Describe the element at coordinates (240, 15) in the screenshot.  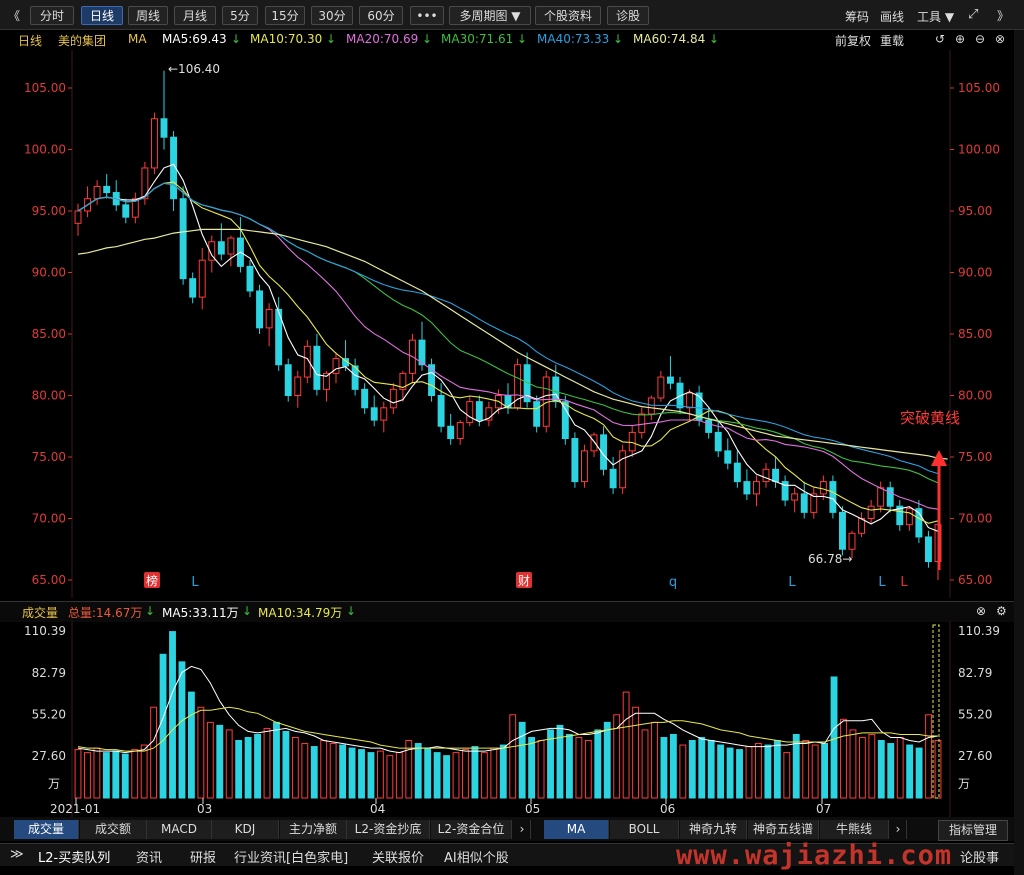
I see `period-tab: 5分` at that location.